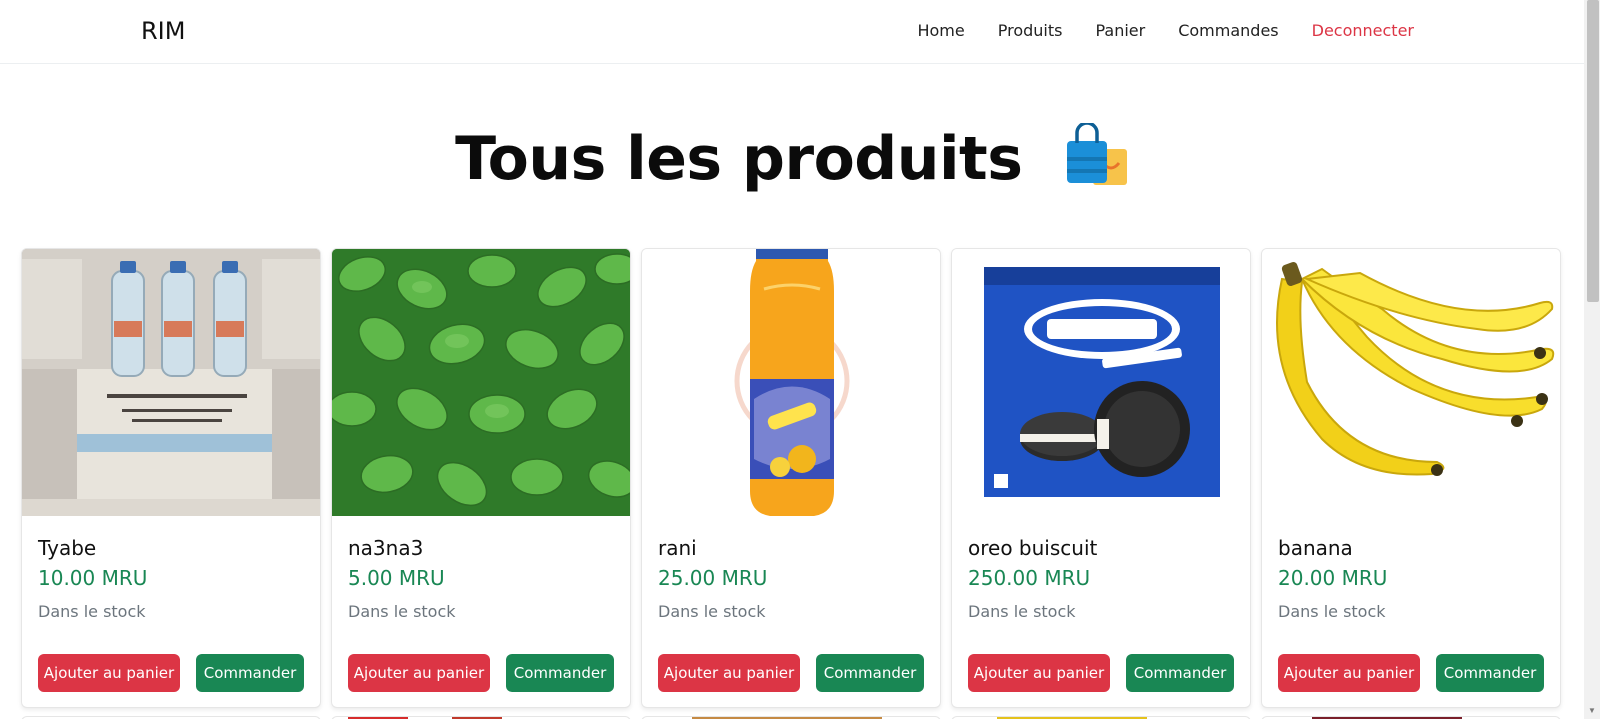  What do you see at coordinates (163, 31) in the screenshot?
I see `brand-logo: RIM` at bounding box center [163, 31].